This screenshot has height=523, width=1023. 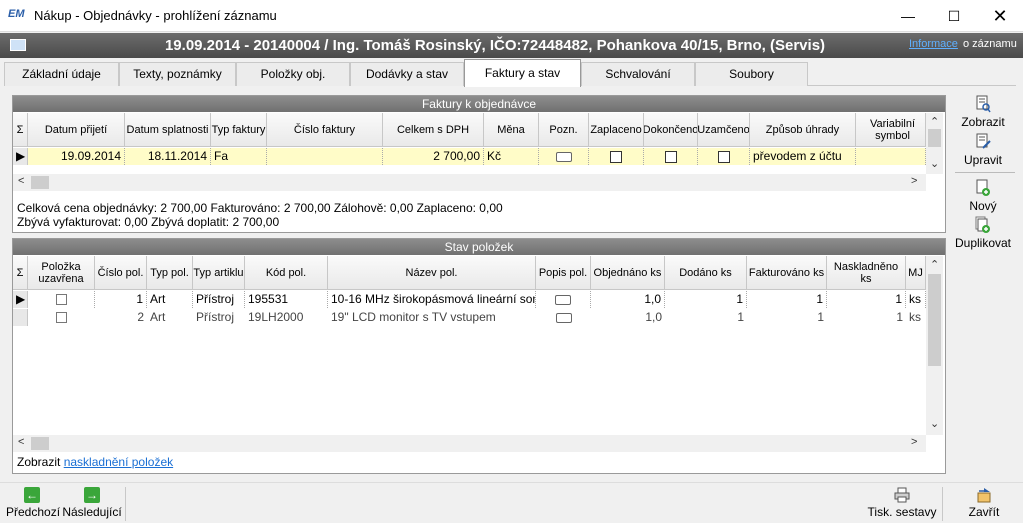 What do you see at coordinates (61, 273) in the screenshot?
I see `col-polozka-uzavrena: Položka uzavřena` at bounding box center [61, 273].